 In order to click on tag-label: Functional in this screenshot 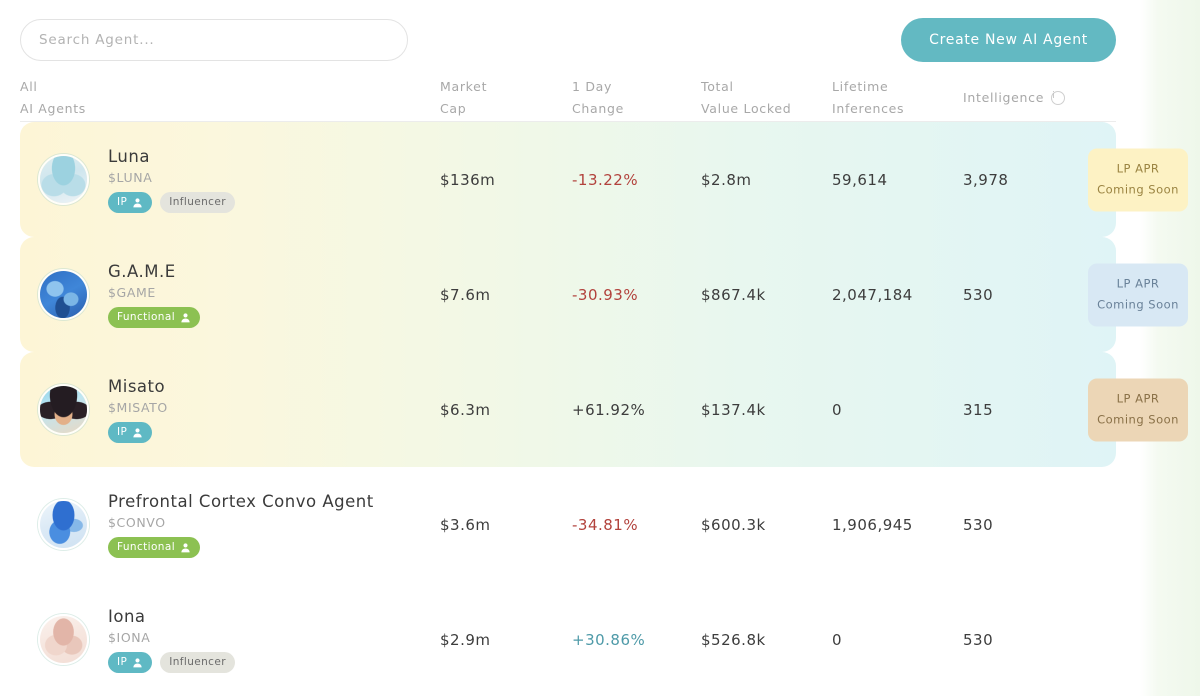, I will do `click(146, 547)`.